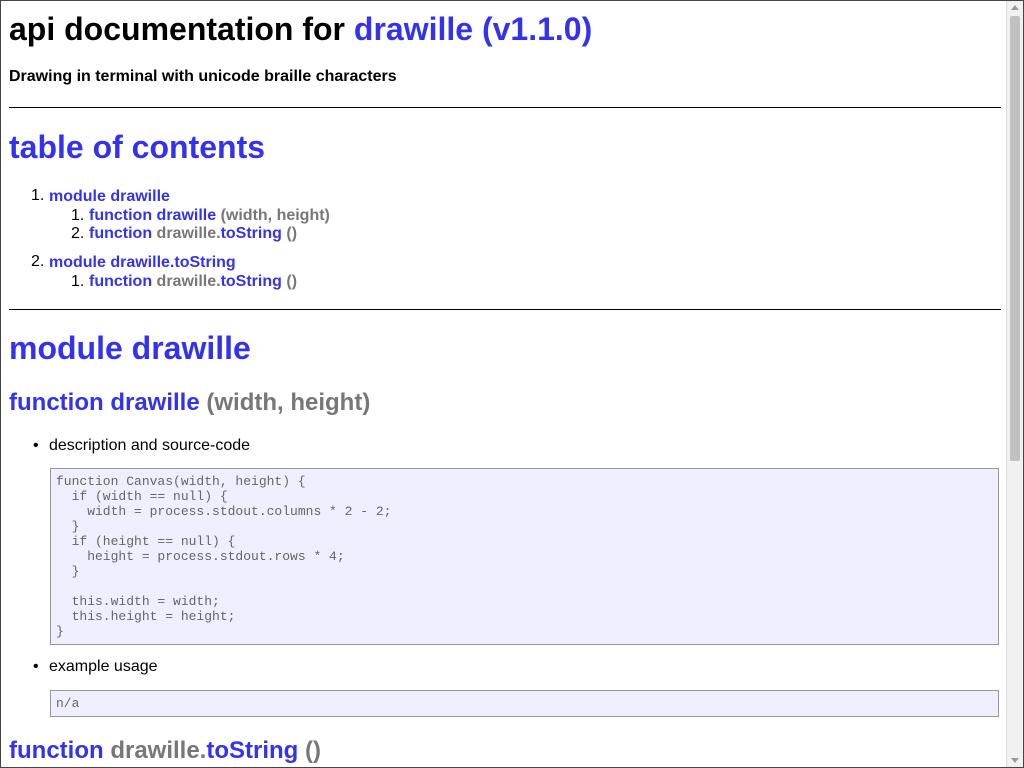 This screenshot has width=1024, height=768. I want to click on title-prefix: api documentation for, so click(177, 29).